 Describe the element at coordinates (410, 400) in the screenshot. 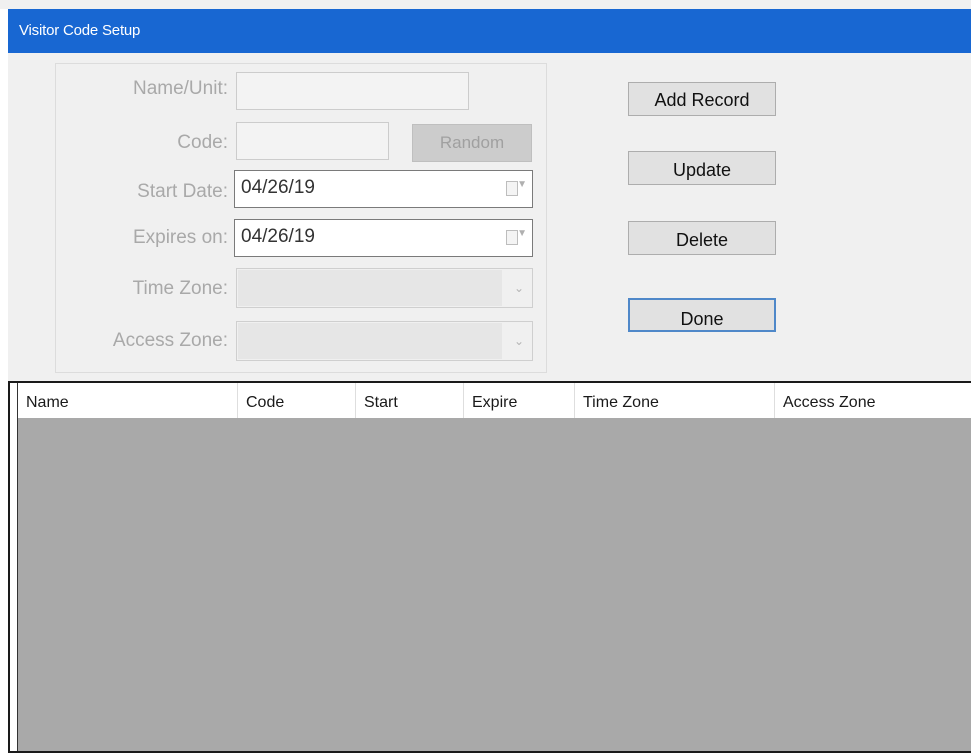

I see `column-header-start: Start` at that location.